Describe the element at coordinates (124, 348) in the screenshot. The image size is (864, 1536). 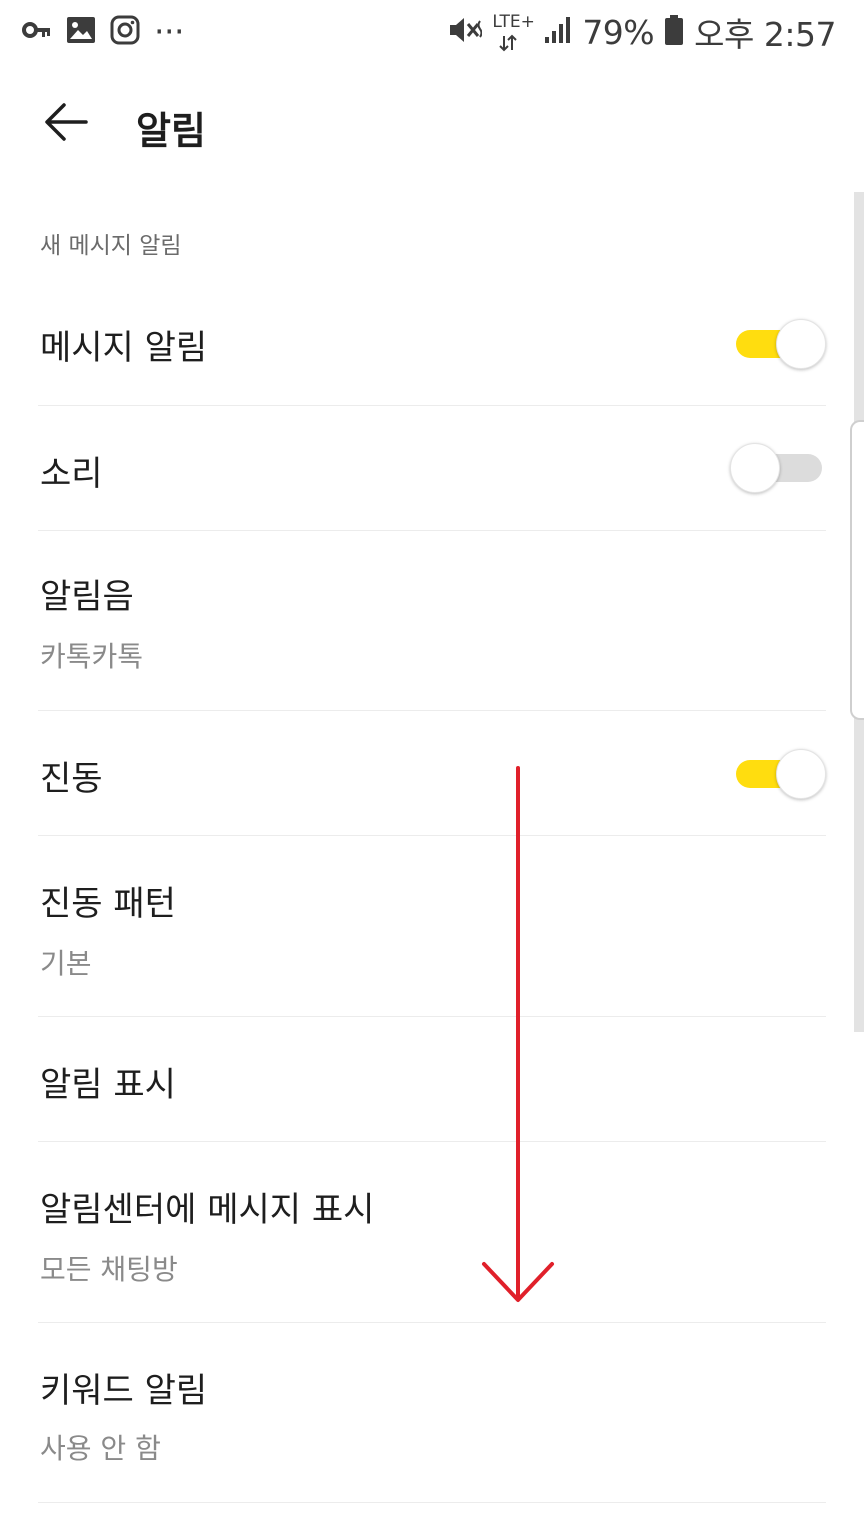
I see `setting-title: 메시지 알림` at that location.